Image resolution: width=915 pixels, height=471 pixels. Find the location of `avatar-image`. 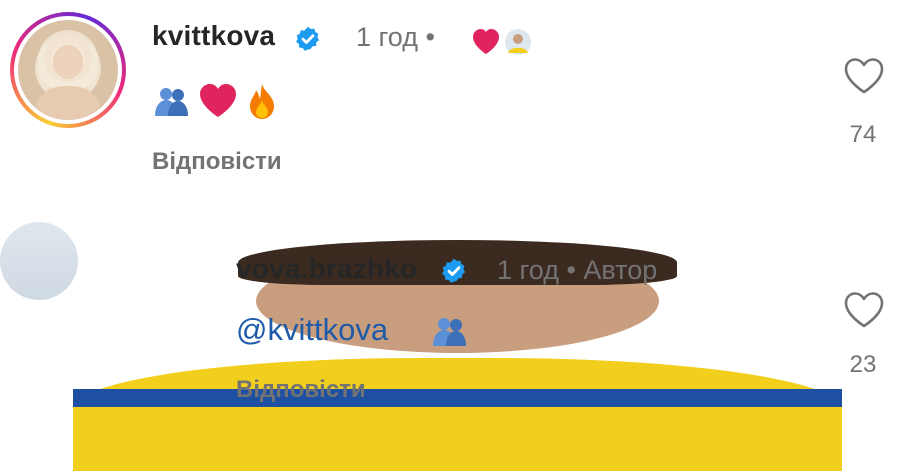

avatar-image is located at coordinates (68, 70).